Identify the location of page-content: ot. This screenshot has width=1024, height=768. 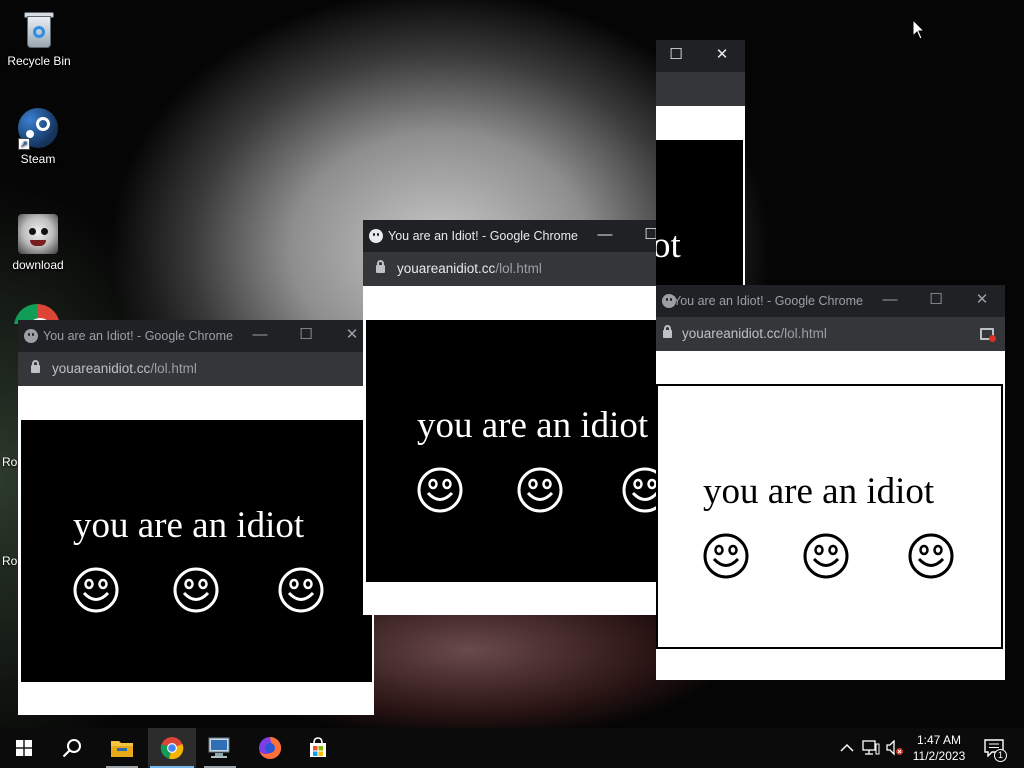
(699, 215).